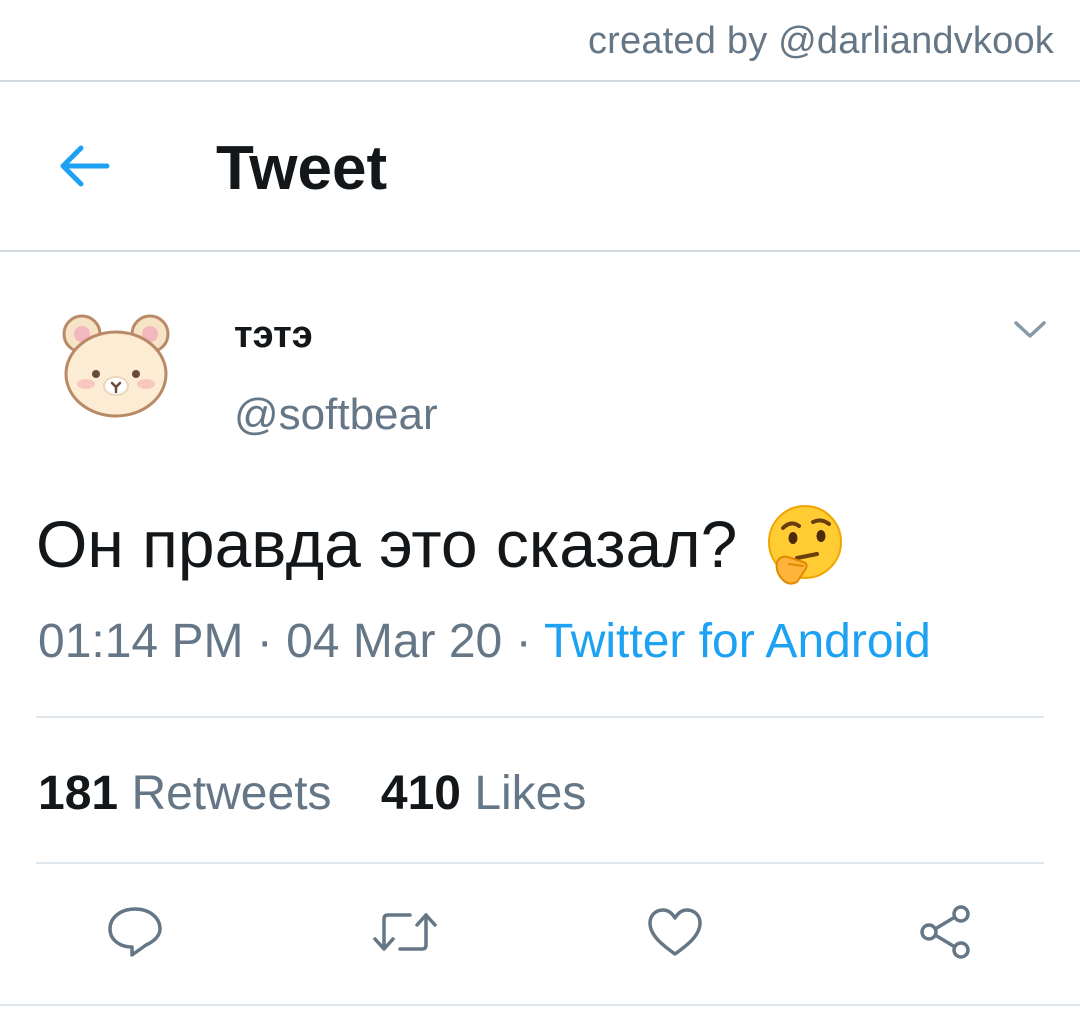 The width and height of the screenshot is (1080, 1024). I want to click on watermark-text: created by @darliandvkook, so click(820, 41).